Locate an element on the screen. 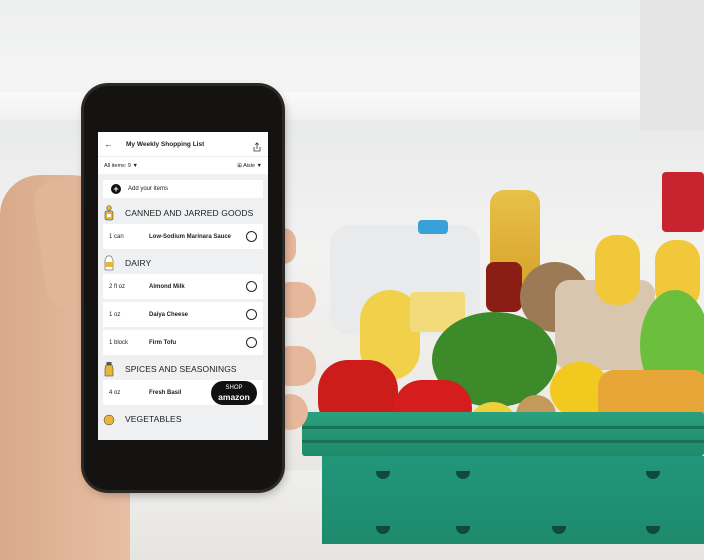 This screenshot has height=560, width=704. list-item: 1 block Firm Tofu is located at coordinates (183, 342).